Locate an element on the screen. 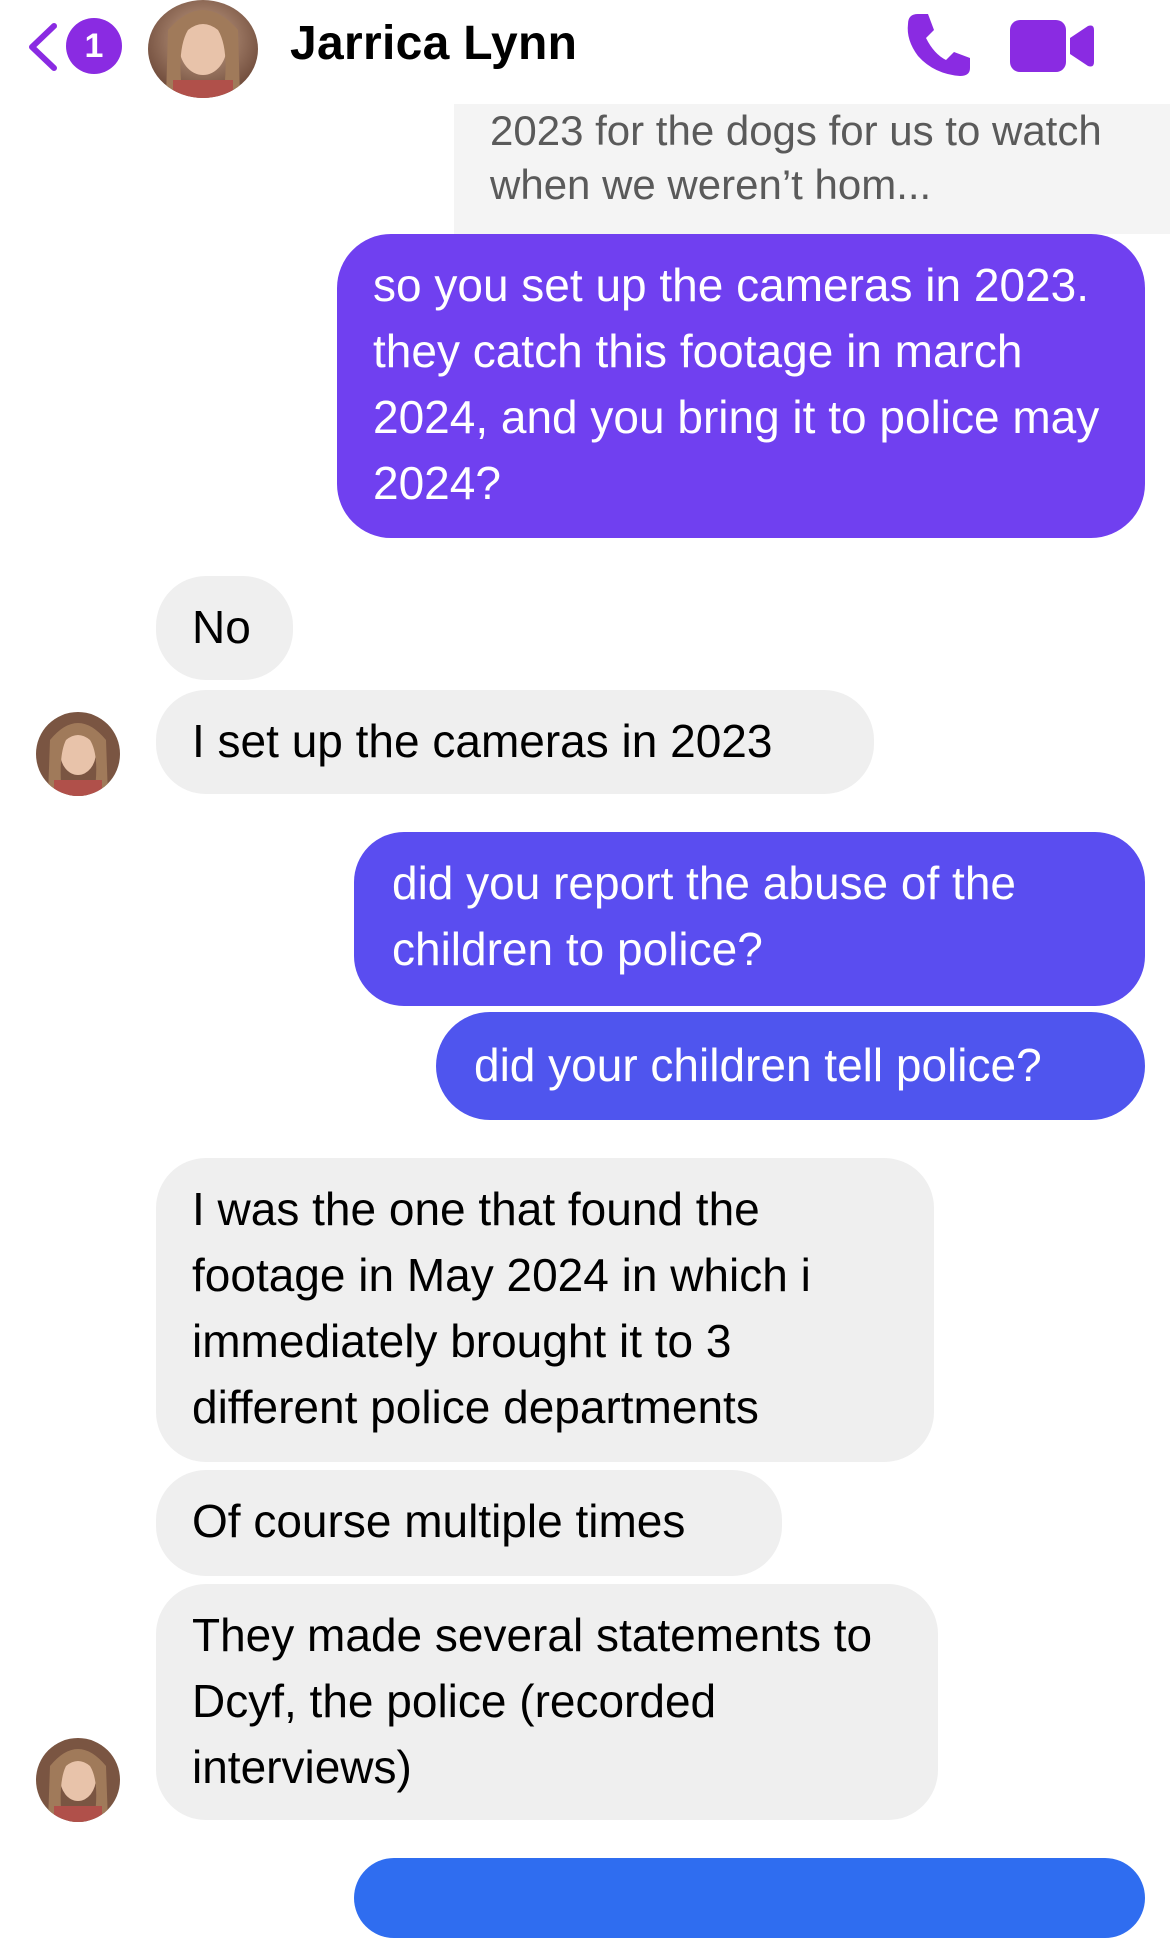  conversation-header: 1 Jarrica Lynn is located at coordinates (585, 52).